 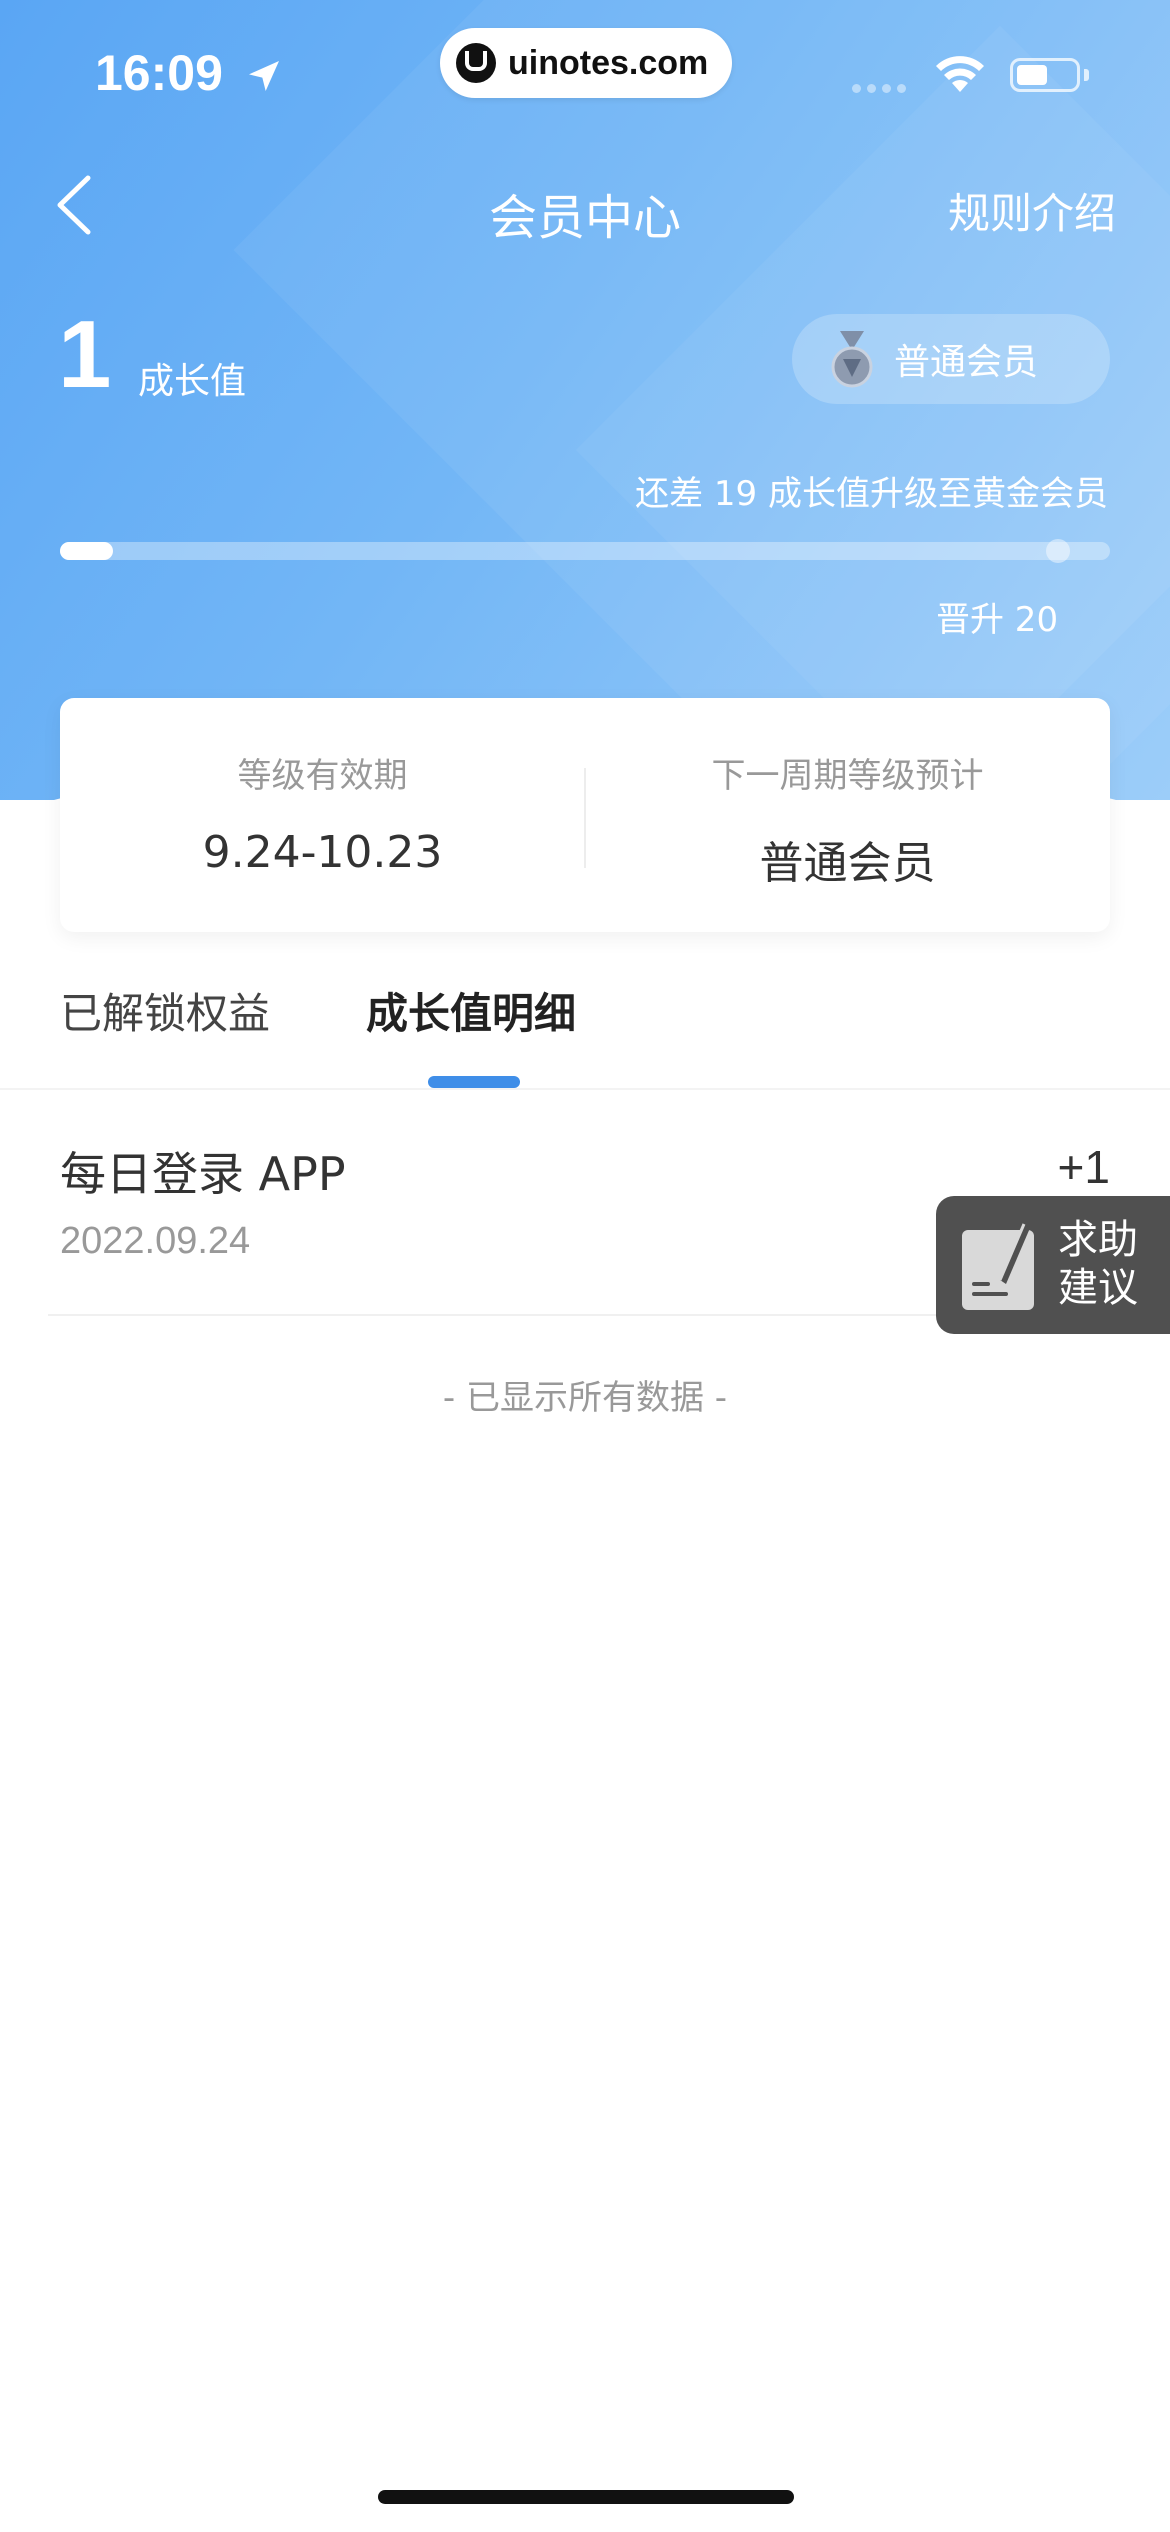 I want to click on home-indicator, so click(x=586, y=2497).